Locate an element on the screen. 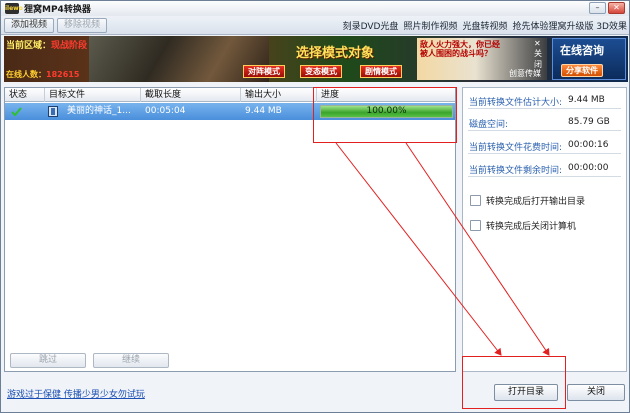 The height and width of the screenshot is (413, 630). banner-area-text: 当前区域：现战阶段 is located at coordinates (47, 46).